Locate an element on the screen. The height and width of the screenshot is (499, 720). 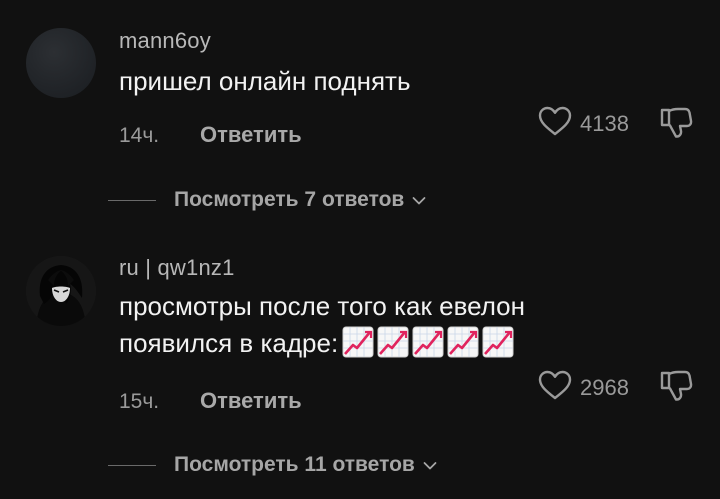
comment-text-line-2: появился в кадре: is located at coordinates (379, 343).